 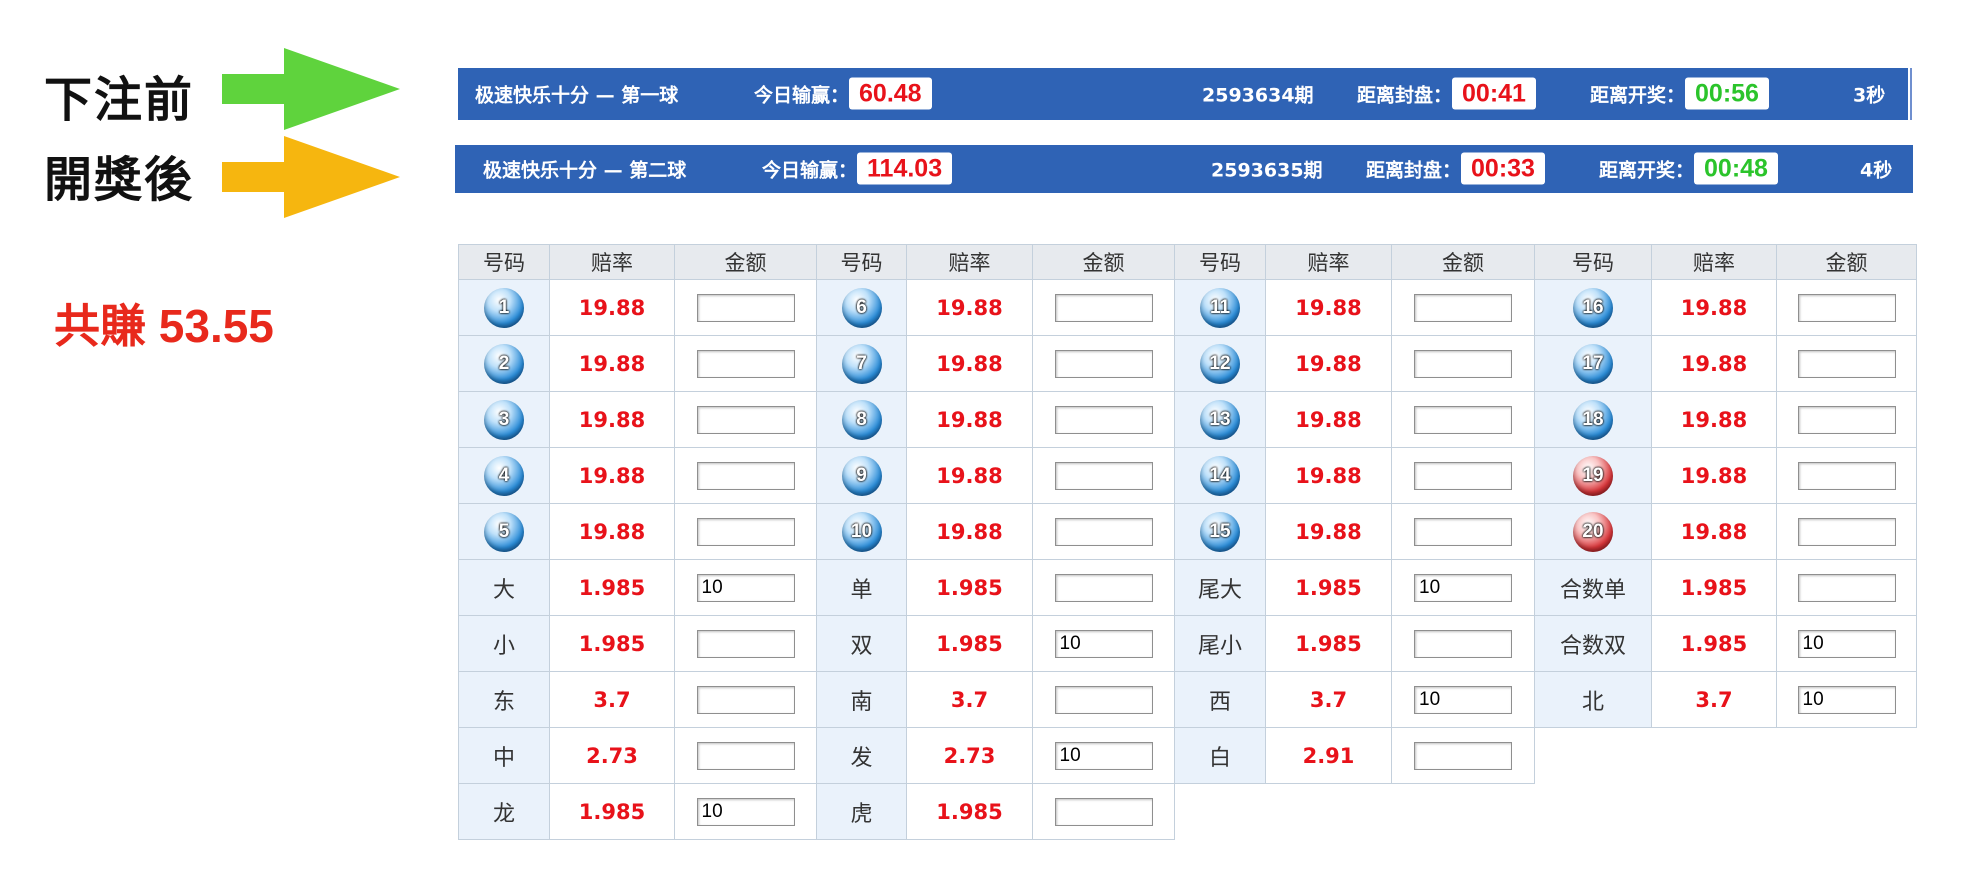 What do you see at coordinates (1187, 475) in the screenshot?
I see `table-row: 4 19.88 9 19.88 14 19.88 19 19.88` at bounding box center [1187, 475].